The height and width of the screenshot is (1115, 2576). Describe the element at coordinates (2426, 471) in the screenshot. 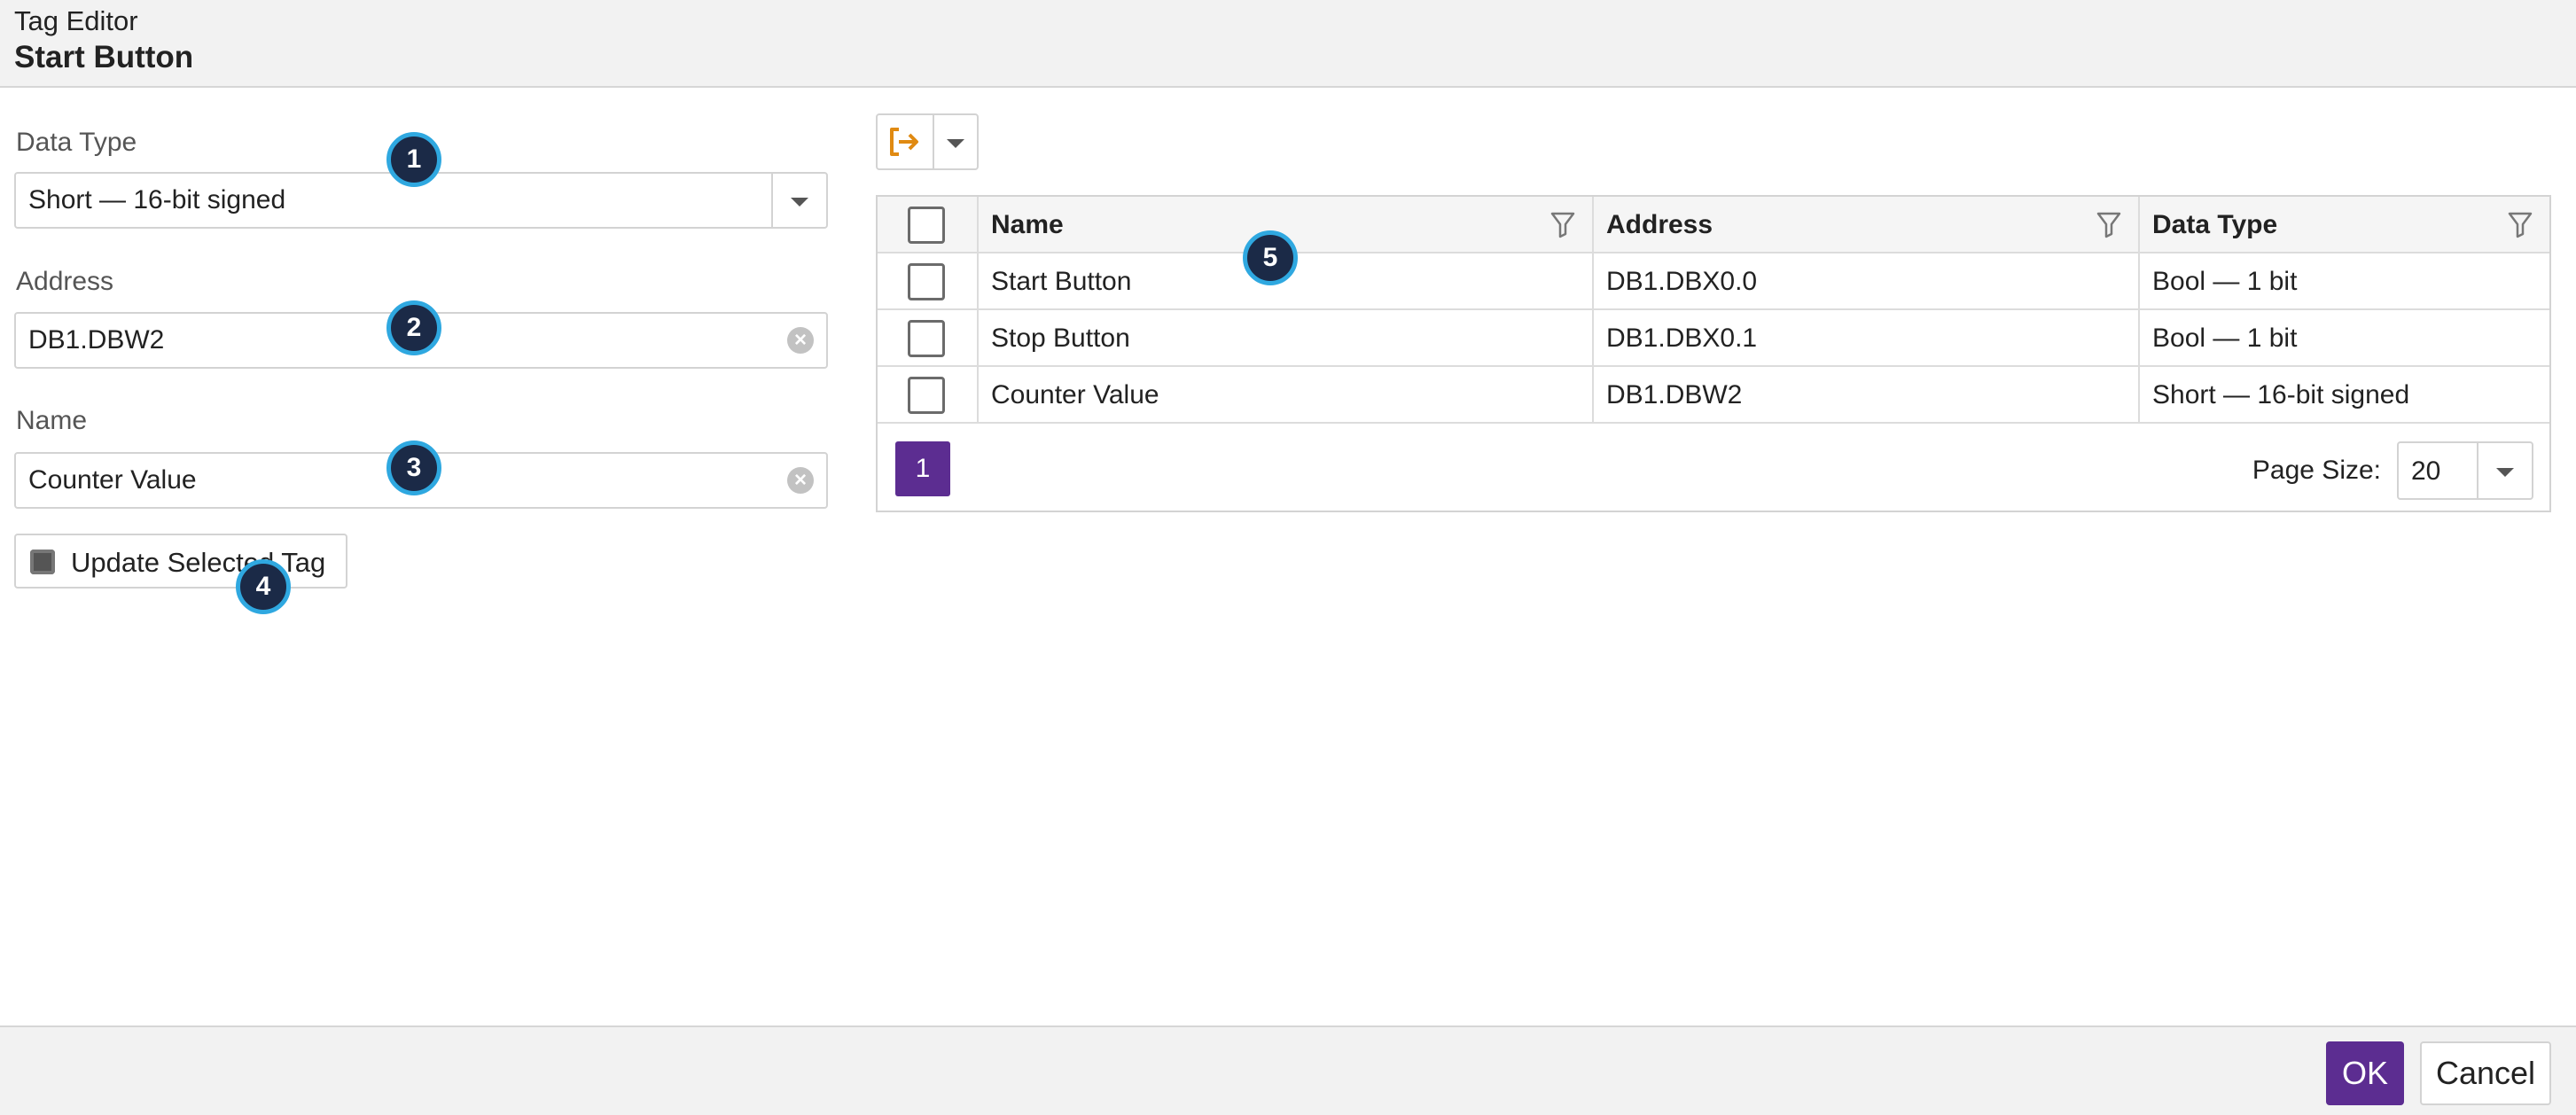

I see `page-size-value: 20` at that location.